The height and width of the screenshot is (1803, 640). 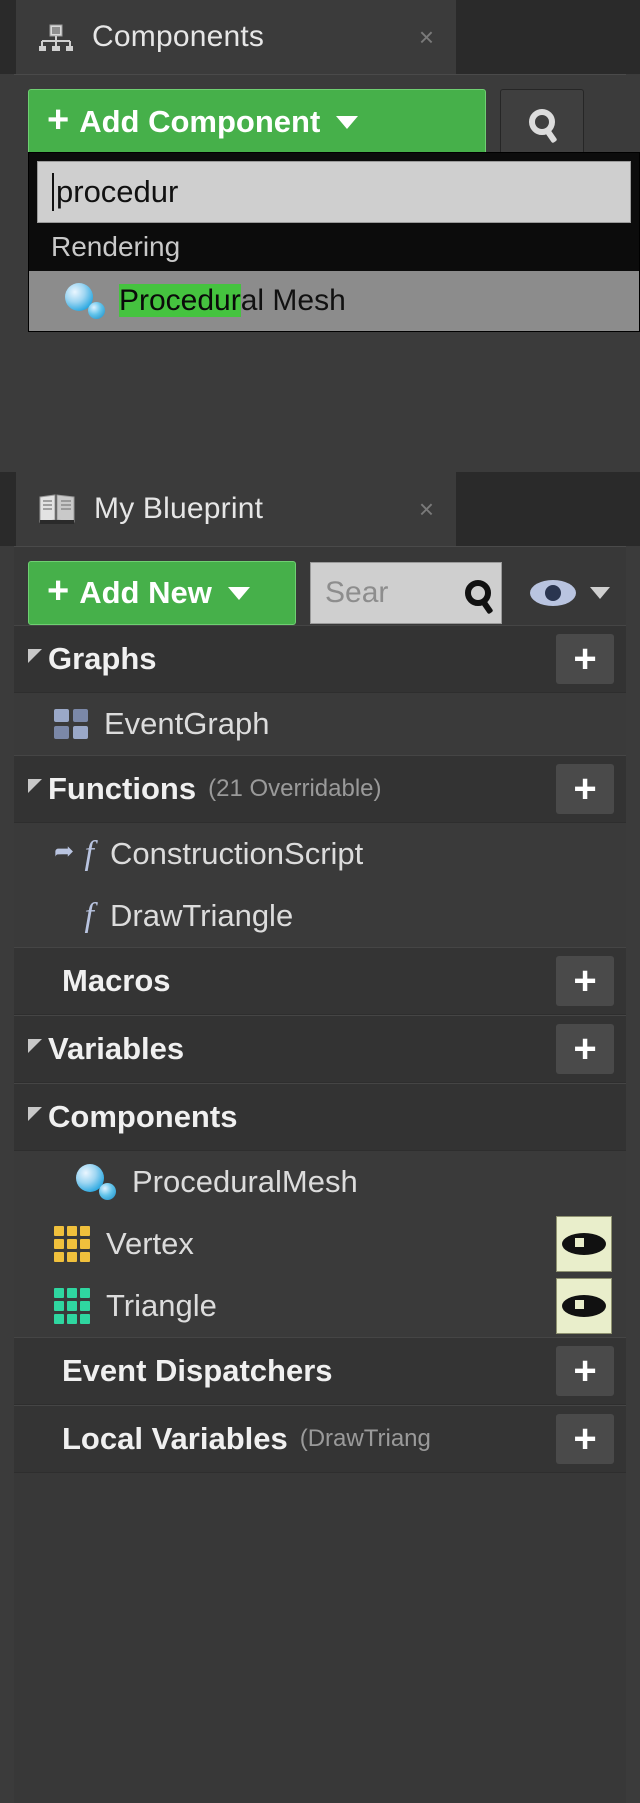 I want to click on section-header-graphs: Graphs +, so click(x=320, y=659).